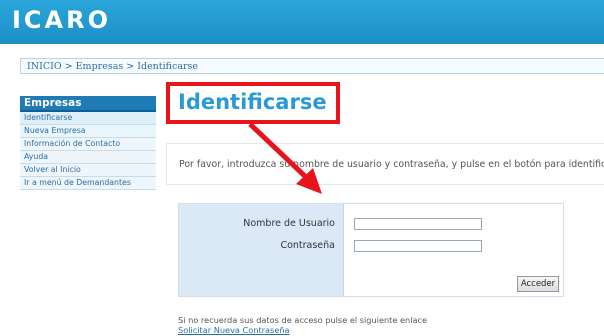 This screenshot has height=336, width=604. What do you see at coordinates (88, 131) in the screenshot?
I see `sidebar-item-nueva-empresa: Nueva Empresa` at bounding box center [88, 131].